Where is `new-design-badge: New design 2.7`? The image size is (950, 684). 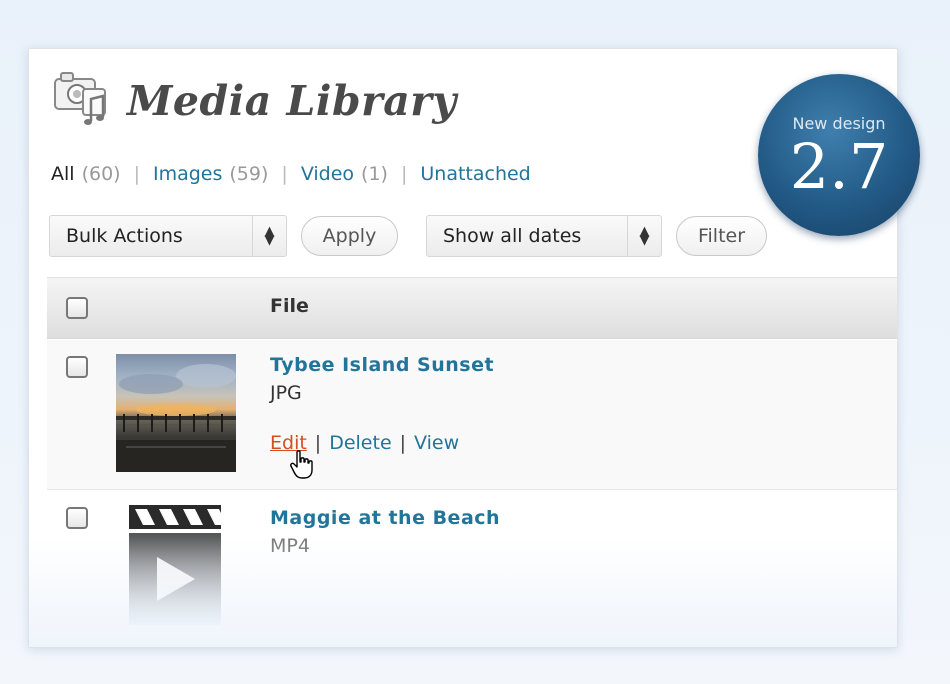 new-design-badge: New design 2.7 is located at coordinates (839, 155).